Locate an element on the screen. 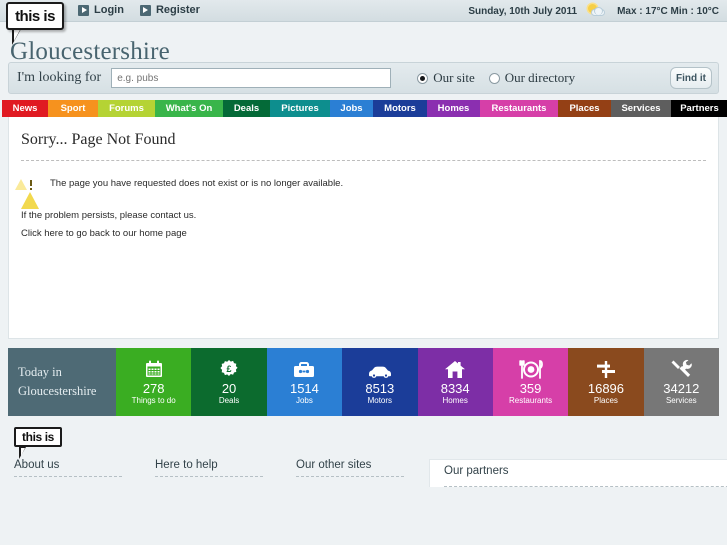 The width and height of the screenshot is (727, 545). tile-count: 8513 is located at coordinates (380, 389).